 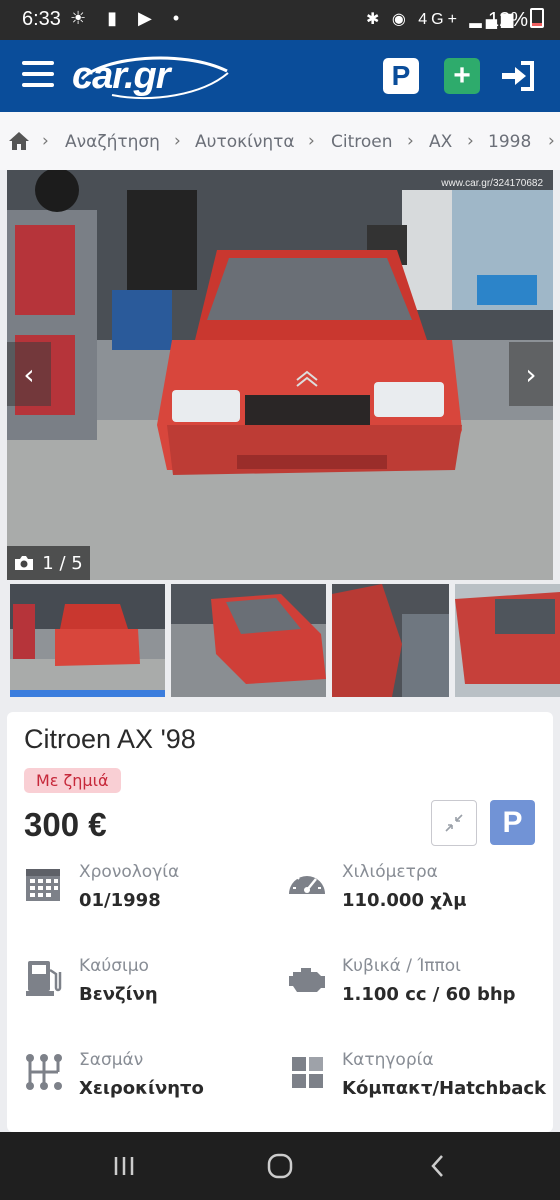 What do you see at coordinates (129, 872) in the screenshot?
I see `spec-label: Χρονολογία` at bounding box center [129, 872].